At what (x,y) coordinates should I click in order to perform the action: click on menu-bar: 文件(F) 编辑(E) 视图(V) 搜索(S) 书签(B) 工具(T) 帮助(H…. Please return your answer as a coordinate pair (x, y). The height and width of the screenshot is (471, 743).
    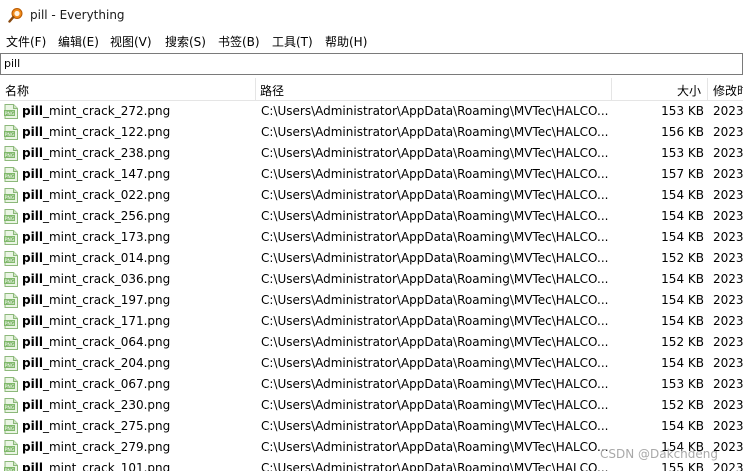
    Looking at the image, I should click on (371, 41).